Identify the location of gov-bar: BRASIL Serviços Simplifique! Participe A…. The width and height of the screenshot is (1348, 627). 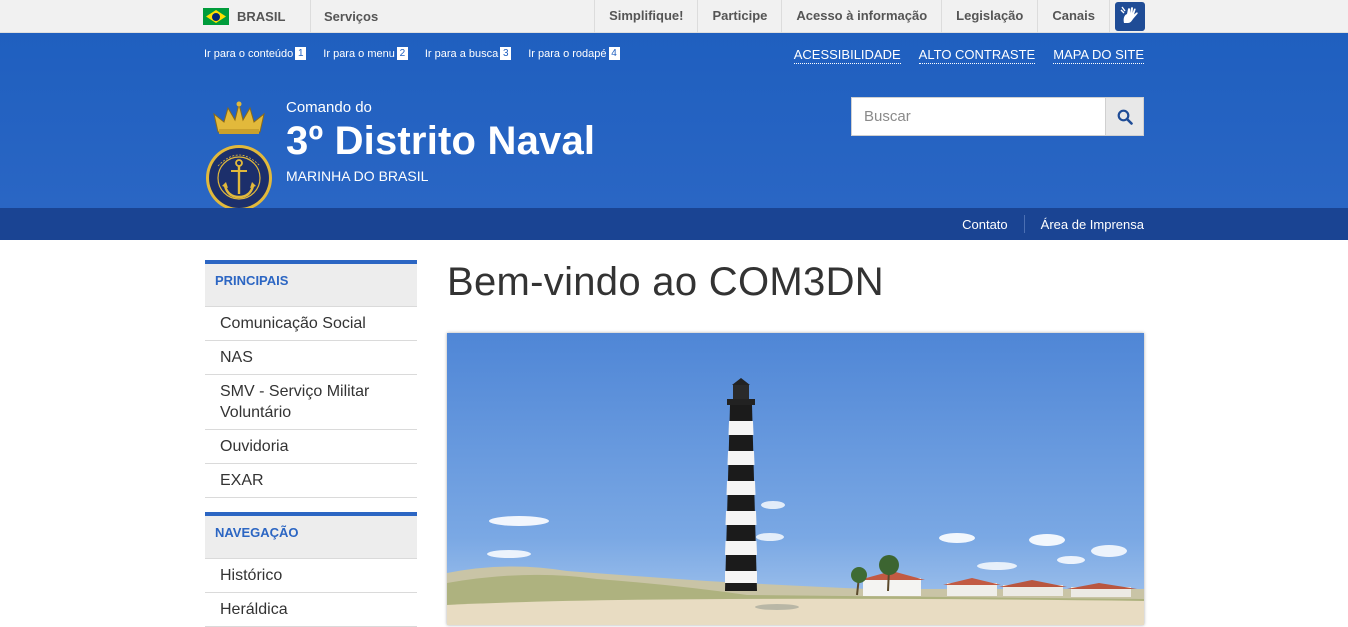
(674, 16).